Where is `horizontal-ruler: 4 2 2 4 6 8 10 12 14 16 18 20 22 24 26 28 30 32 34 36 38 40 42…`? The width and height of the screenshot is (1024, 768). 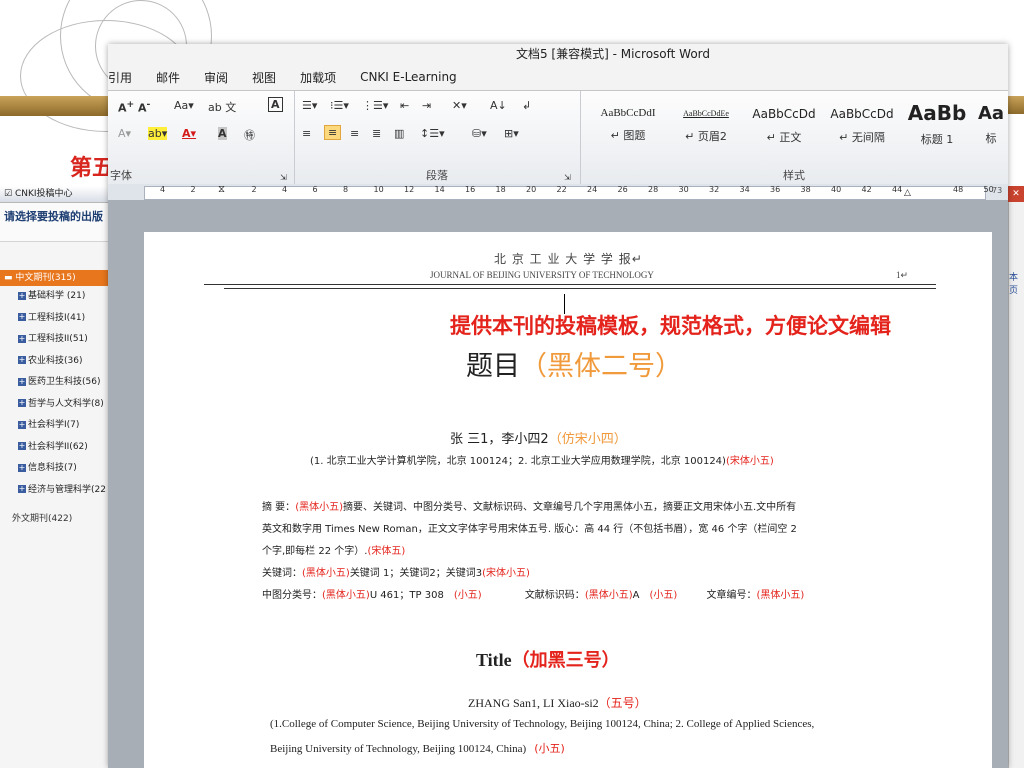
horizontal-ruler: 4 2 2 4 6 8 10 12 14 16 18 20 22 24 26 28 30 32 34 36 38 40 42… is located at coordinates (558, 192).